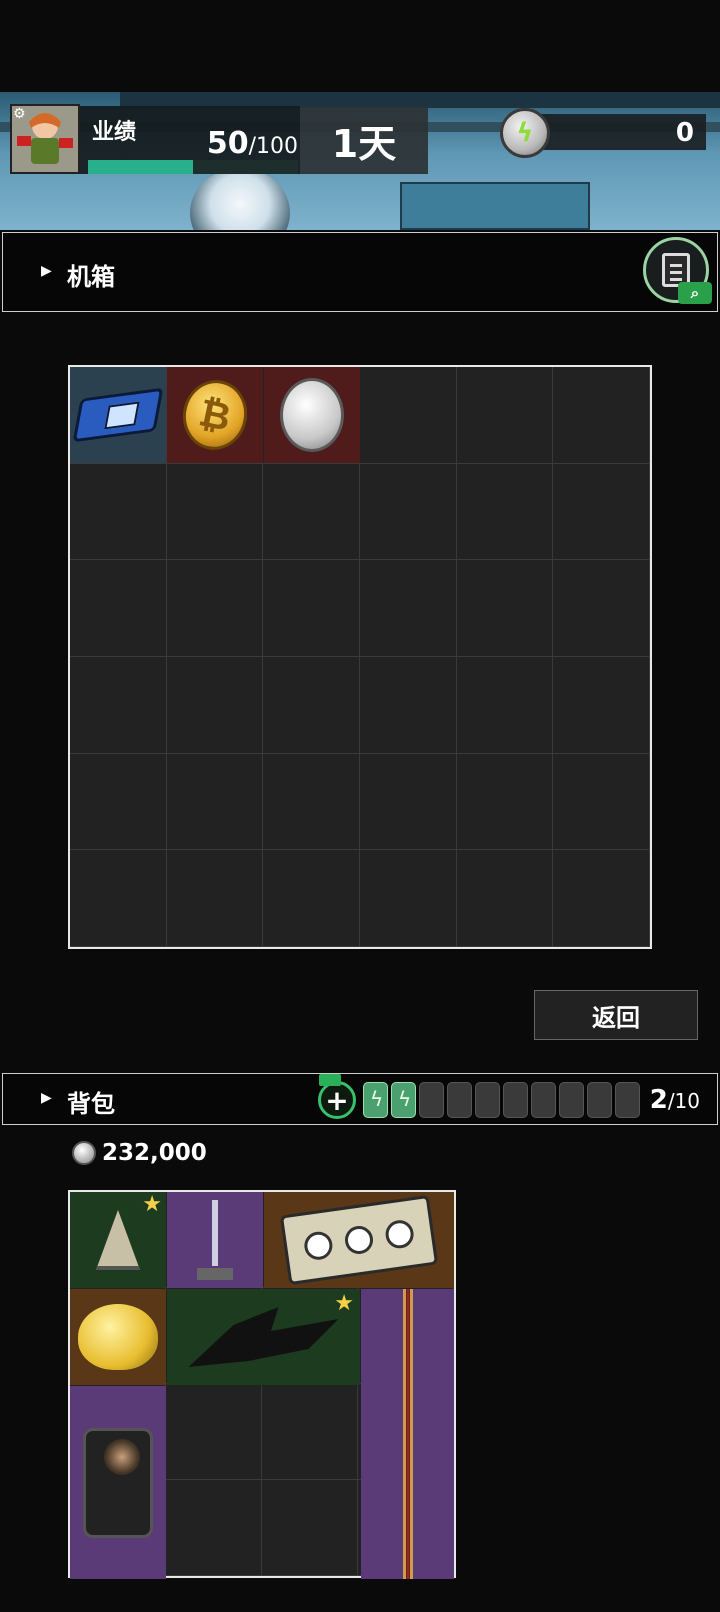 The image size is (720, 1612). What do you see at coordinates (684, 133) in the screenshot?
I see `currency-value: 0` at bounding box center [684, 133].